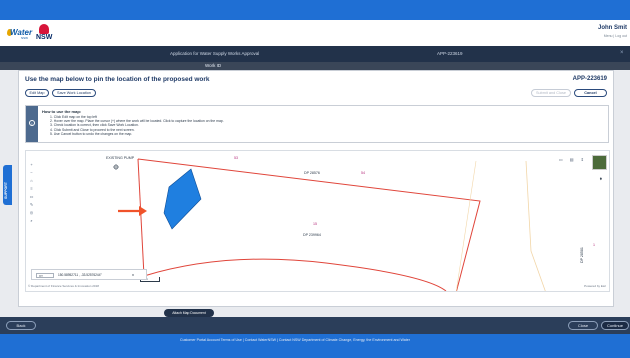 Image resolution: width=630 pixels, height=358 pixels. Describe the element at coordinates (315, 10) in the screenshot. I see `top-banner` at that location.